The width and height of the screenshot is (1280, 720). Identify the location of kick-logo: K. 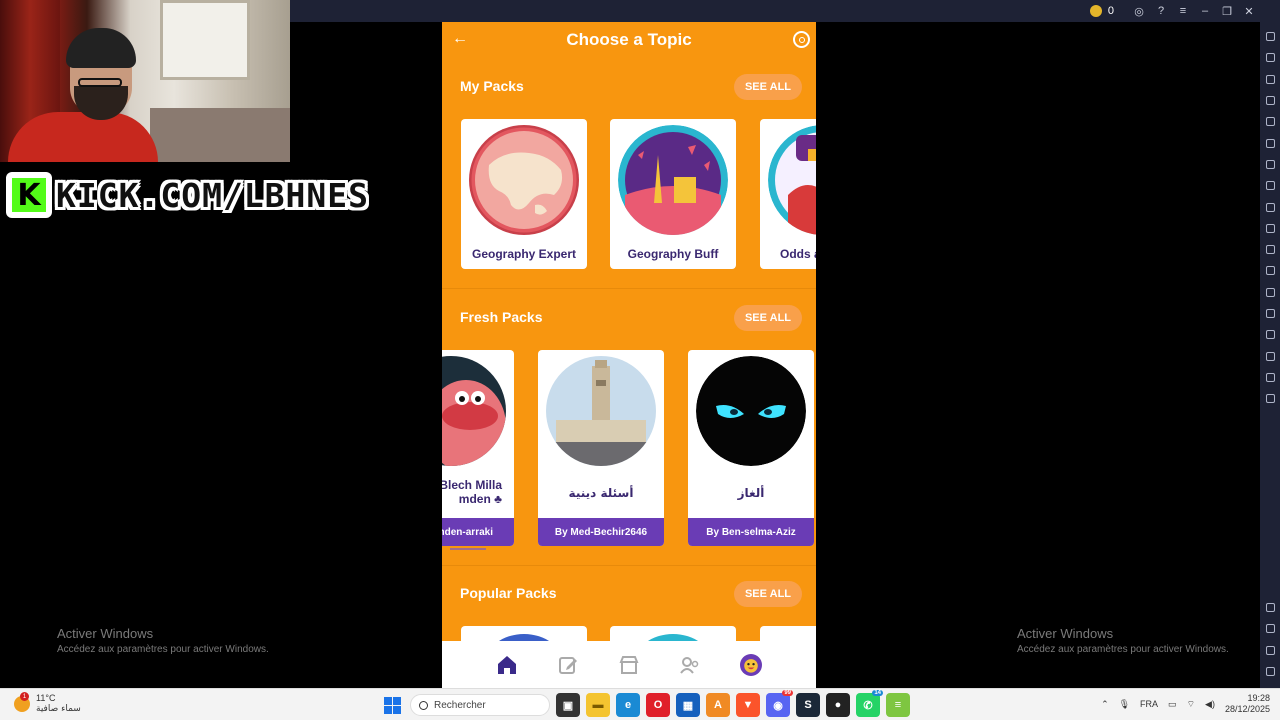
(29, 195).